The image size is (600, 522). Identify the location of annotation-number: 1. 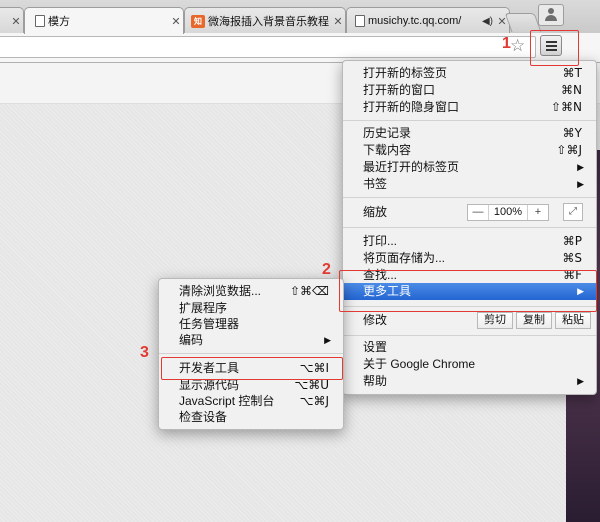
(506, 43).